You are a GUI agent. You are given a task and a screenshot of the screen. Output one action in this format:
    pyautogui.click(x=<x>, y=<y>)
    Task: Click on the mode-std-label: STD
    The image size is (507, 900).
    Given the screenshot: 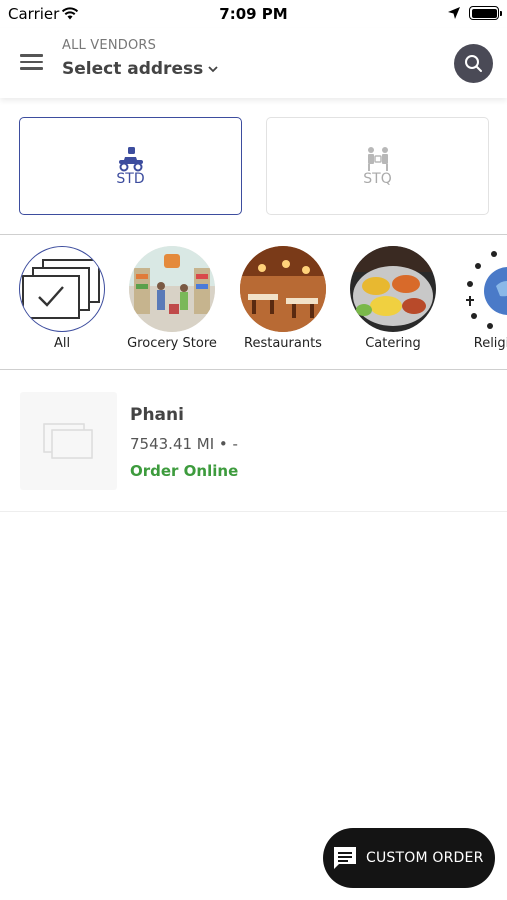 What is the action you would take?
    pyautogui.click(x=130, y=179)
    